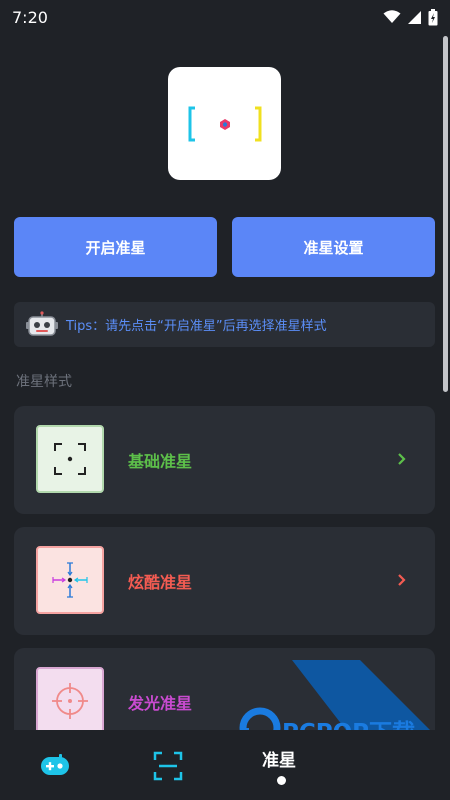 Image resolution: width=450 pixels, height=800 pixels. I want to click on robot-icon, so click(42, 323).